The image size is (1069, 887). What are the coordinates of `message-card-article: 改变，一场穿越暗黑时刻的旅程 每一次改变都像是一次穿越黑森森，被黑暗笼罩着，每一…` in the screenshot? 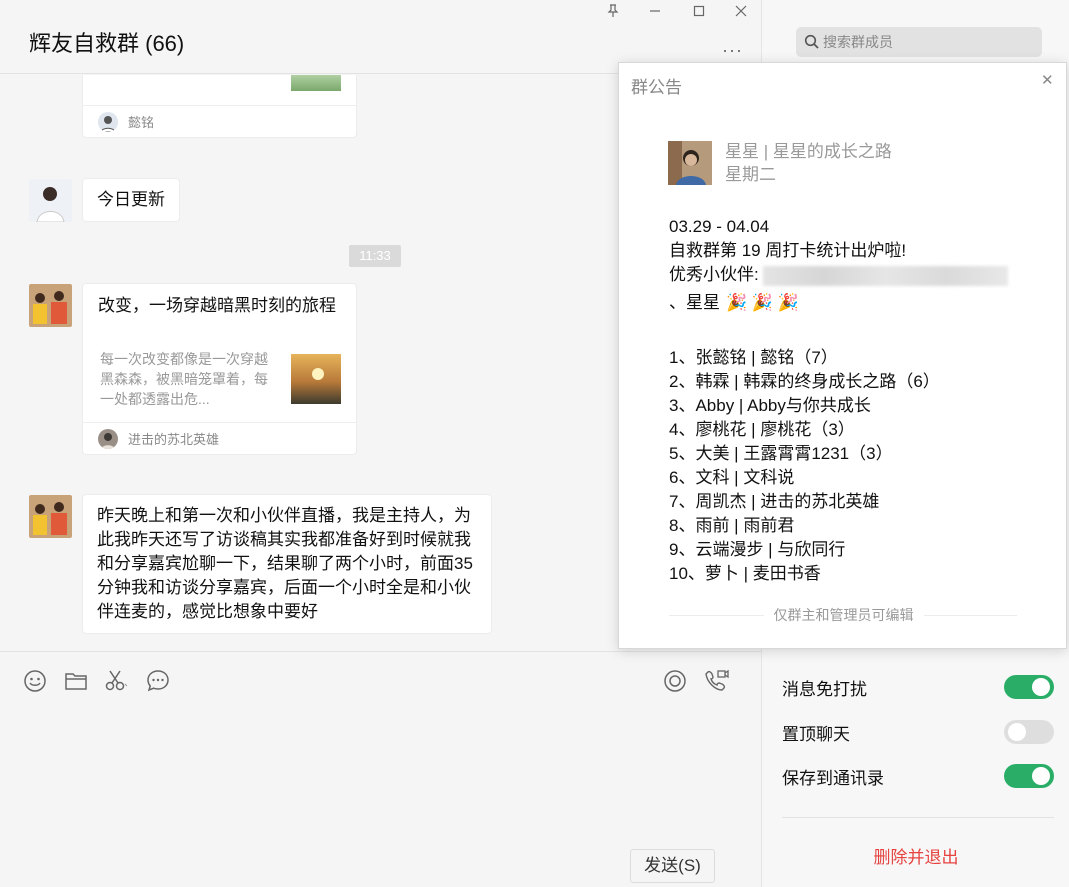 It's located at (219, 369).